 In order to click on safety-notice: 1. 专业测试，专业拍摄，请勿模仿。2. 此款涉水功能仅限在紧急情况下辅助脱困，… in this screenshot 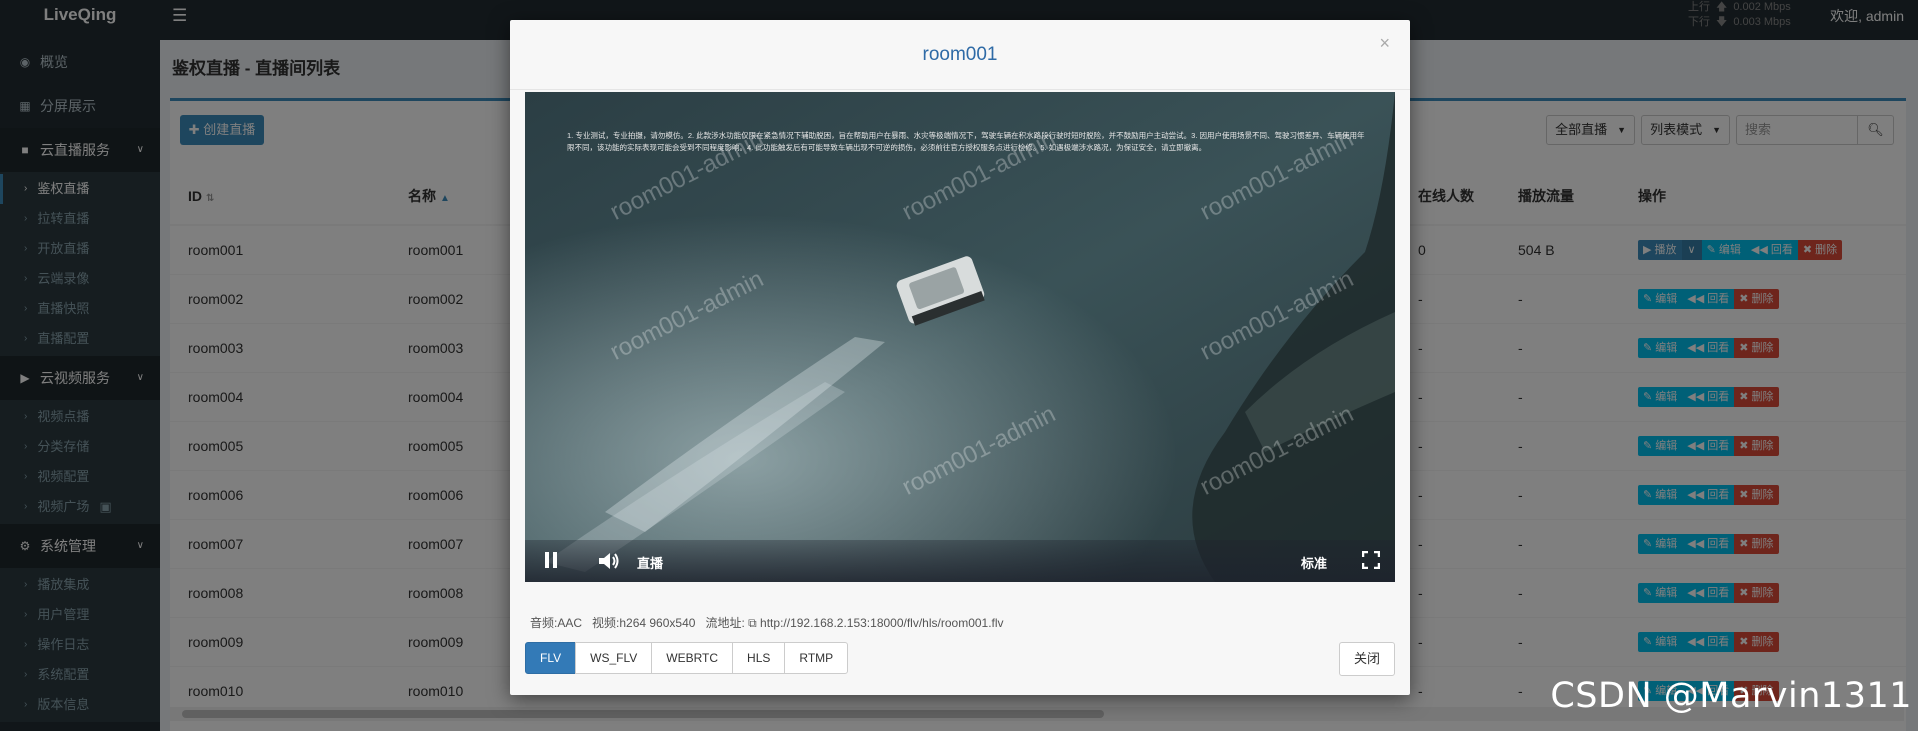, I will do `click(966, 141)`.